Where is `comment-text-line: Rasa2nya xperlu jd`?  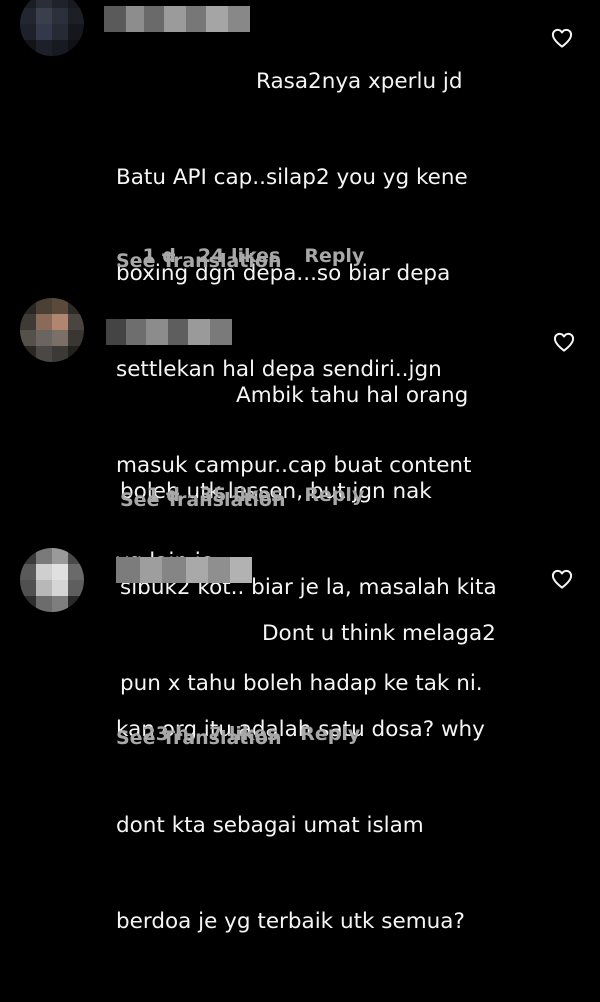 comment-text-line: Rasa2nya xperlu jd is located at coordinates (359, 81).